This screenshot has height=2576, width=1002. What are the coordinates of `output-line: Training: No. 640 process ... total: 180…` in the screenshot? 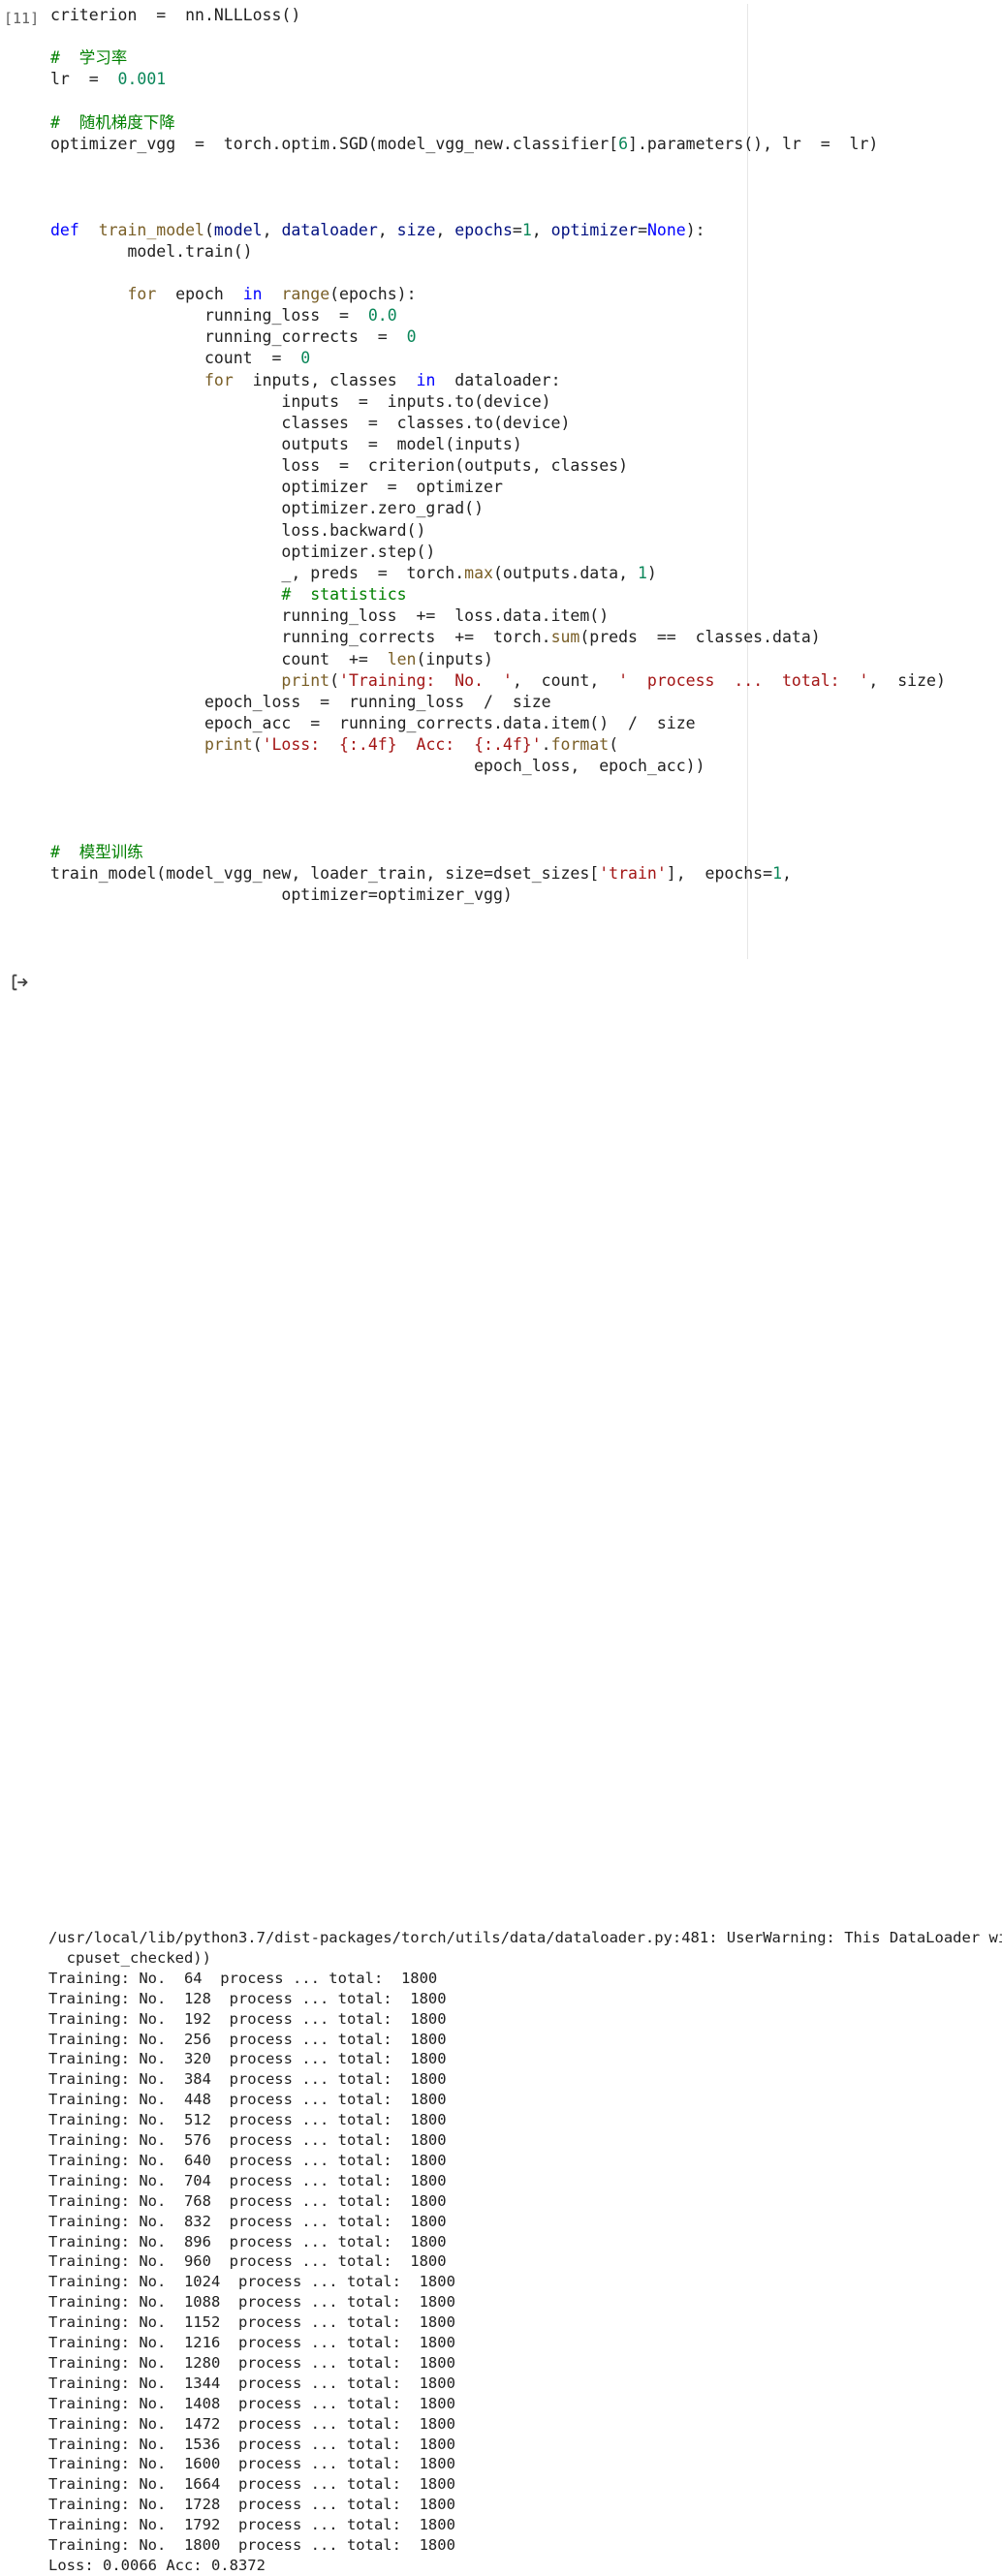 It's located at (247, 2160).